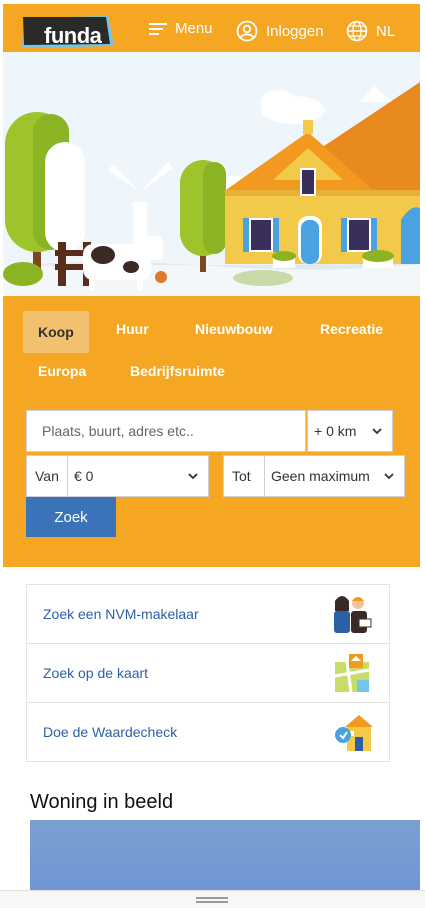  I want to click on list-item: Doe de Waardecheck, so click(208, 732).